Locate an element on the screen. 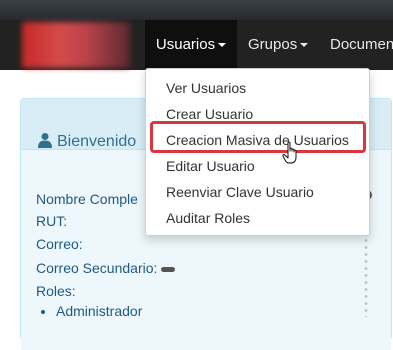 This screenshot has height=350, width=393. highlight-annotation is located at coordinates (258, 137).